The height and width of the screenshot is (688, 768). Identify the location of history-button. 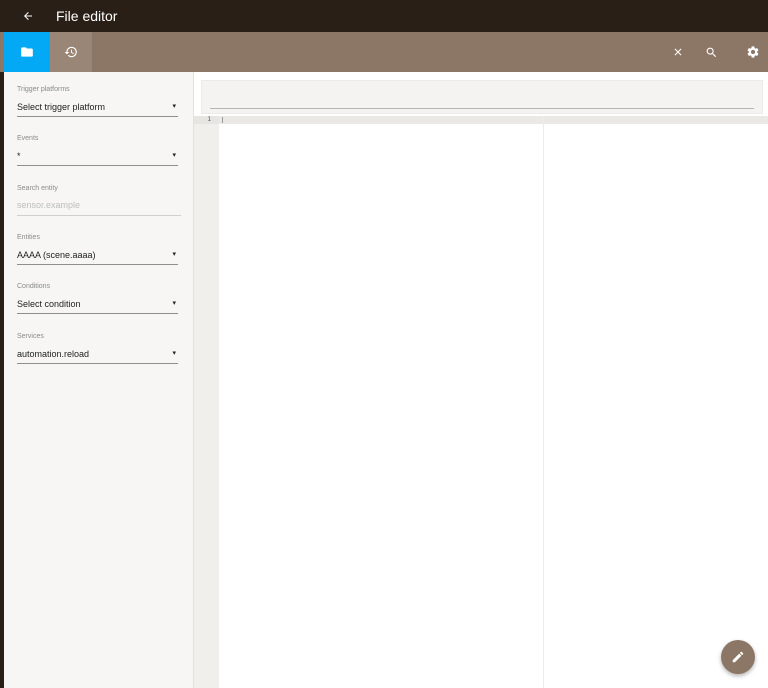
(71, 52).